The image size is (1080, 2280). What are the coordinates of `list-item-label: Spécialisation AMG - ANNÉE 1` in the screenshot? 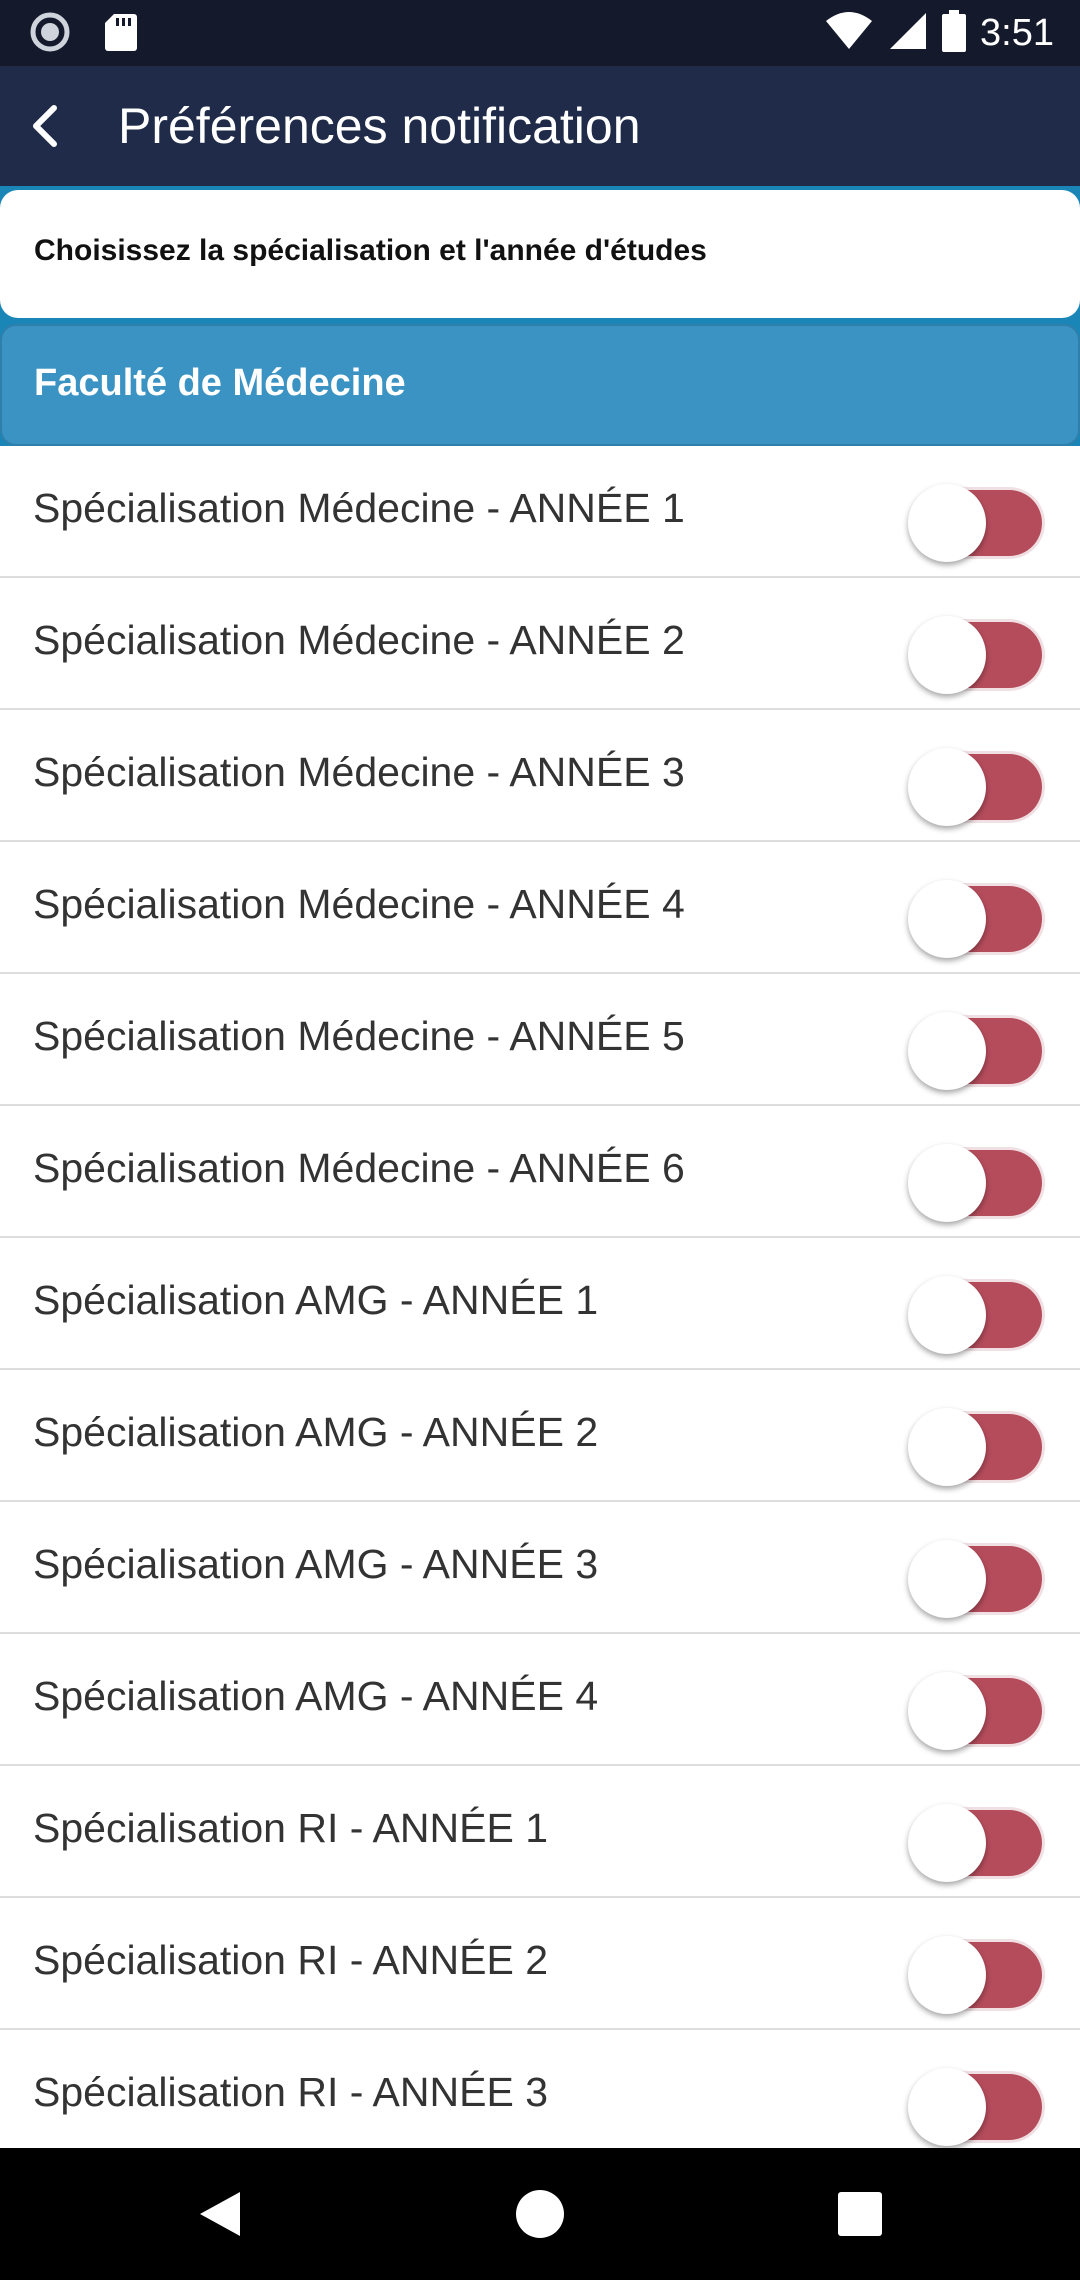 It's located at (316, 1300).